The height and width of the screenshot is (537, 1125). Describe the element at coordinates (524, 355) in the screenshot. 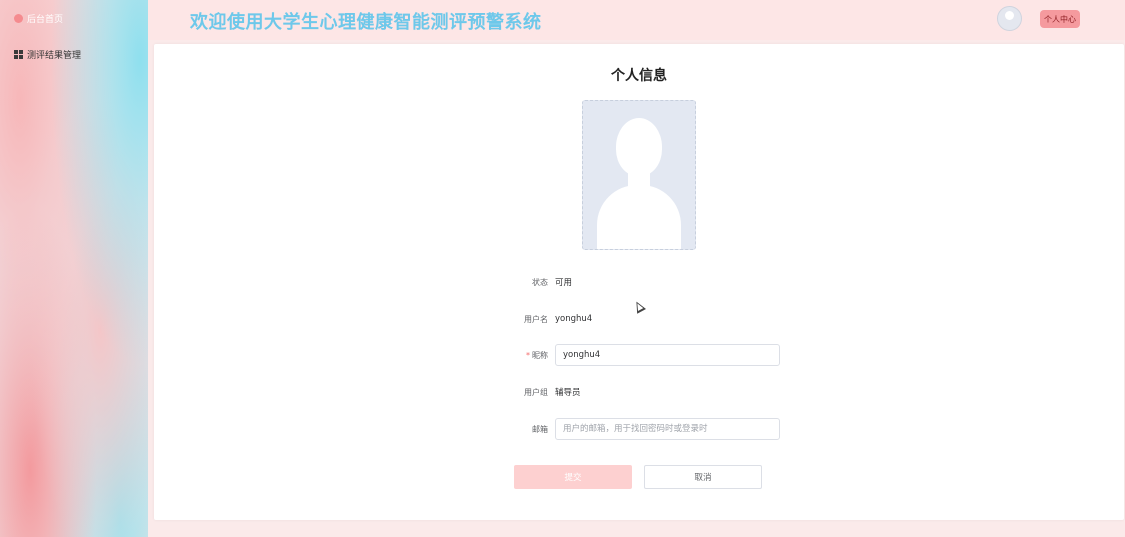

I see `nickname-label-wrap: * 昵称` at that location.